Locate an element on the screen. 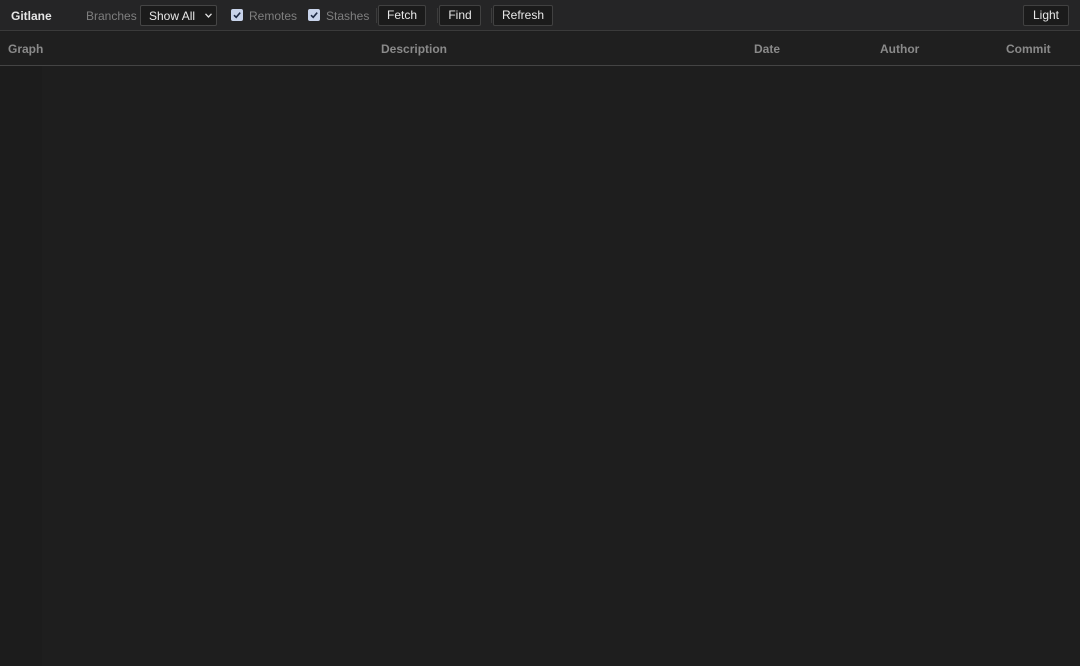 The image size is (1080, 666). remotes-checkbox-box is located at coordinates (237, 15).